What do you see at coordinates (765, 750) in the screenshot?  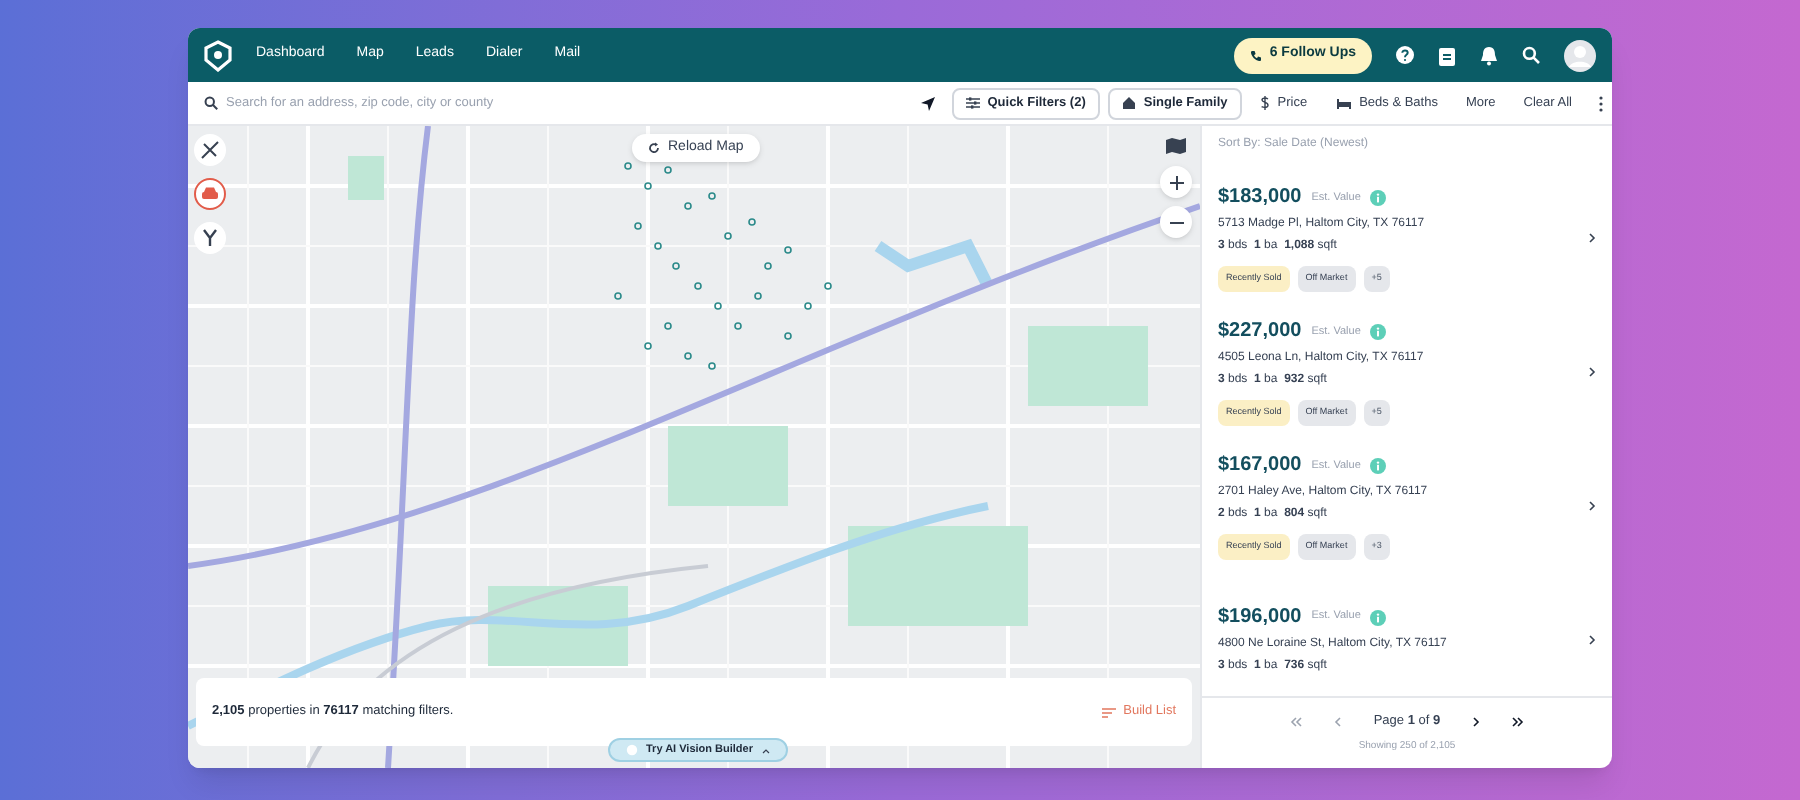 I see `caret-icon` at bounding box center [765, 750].